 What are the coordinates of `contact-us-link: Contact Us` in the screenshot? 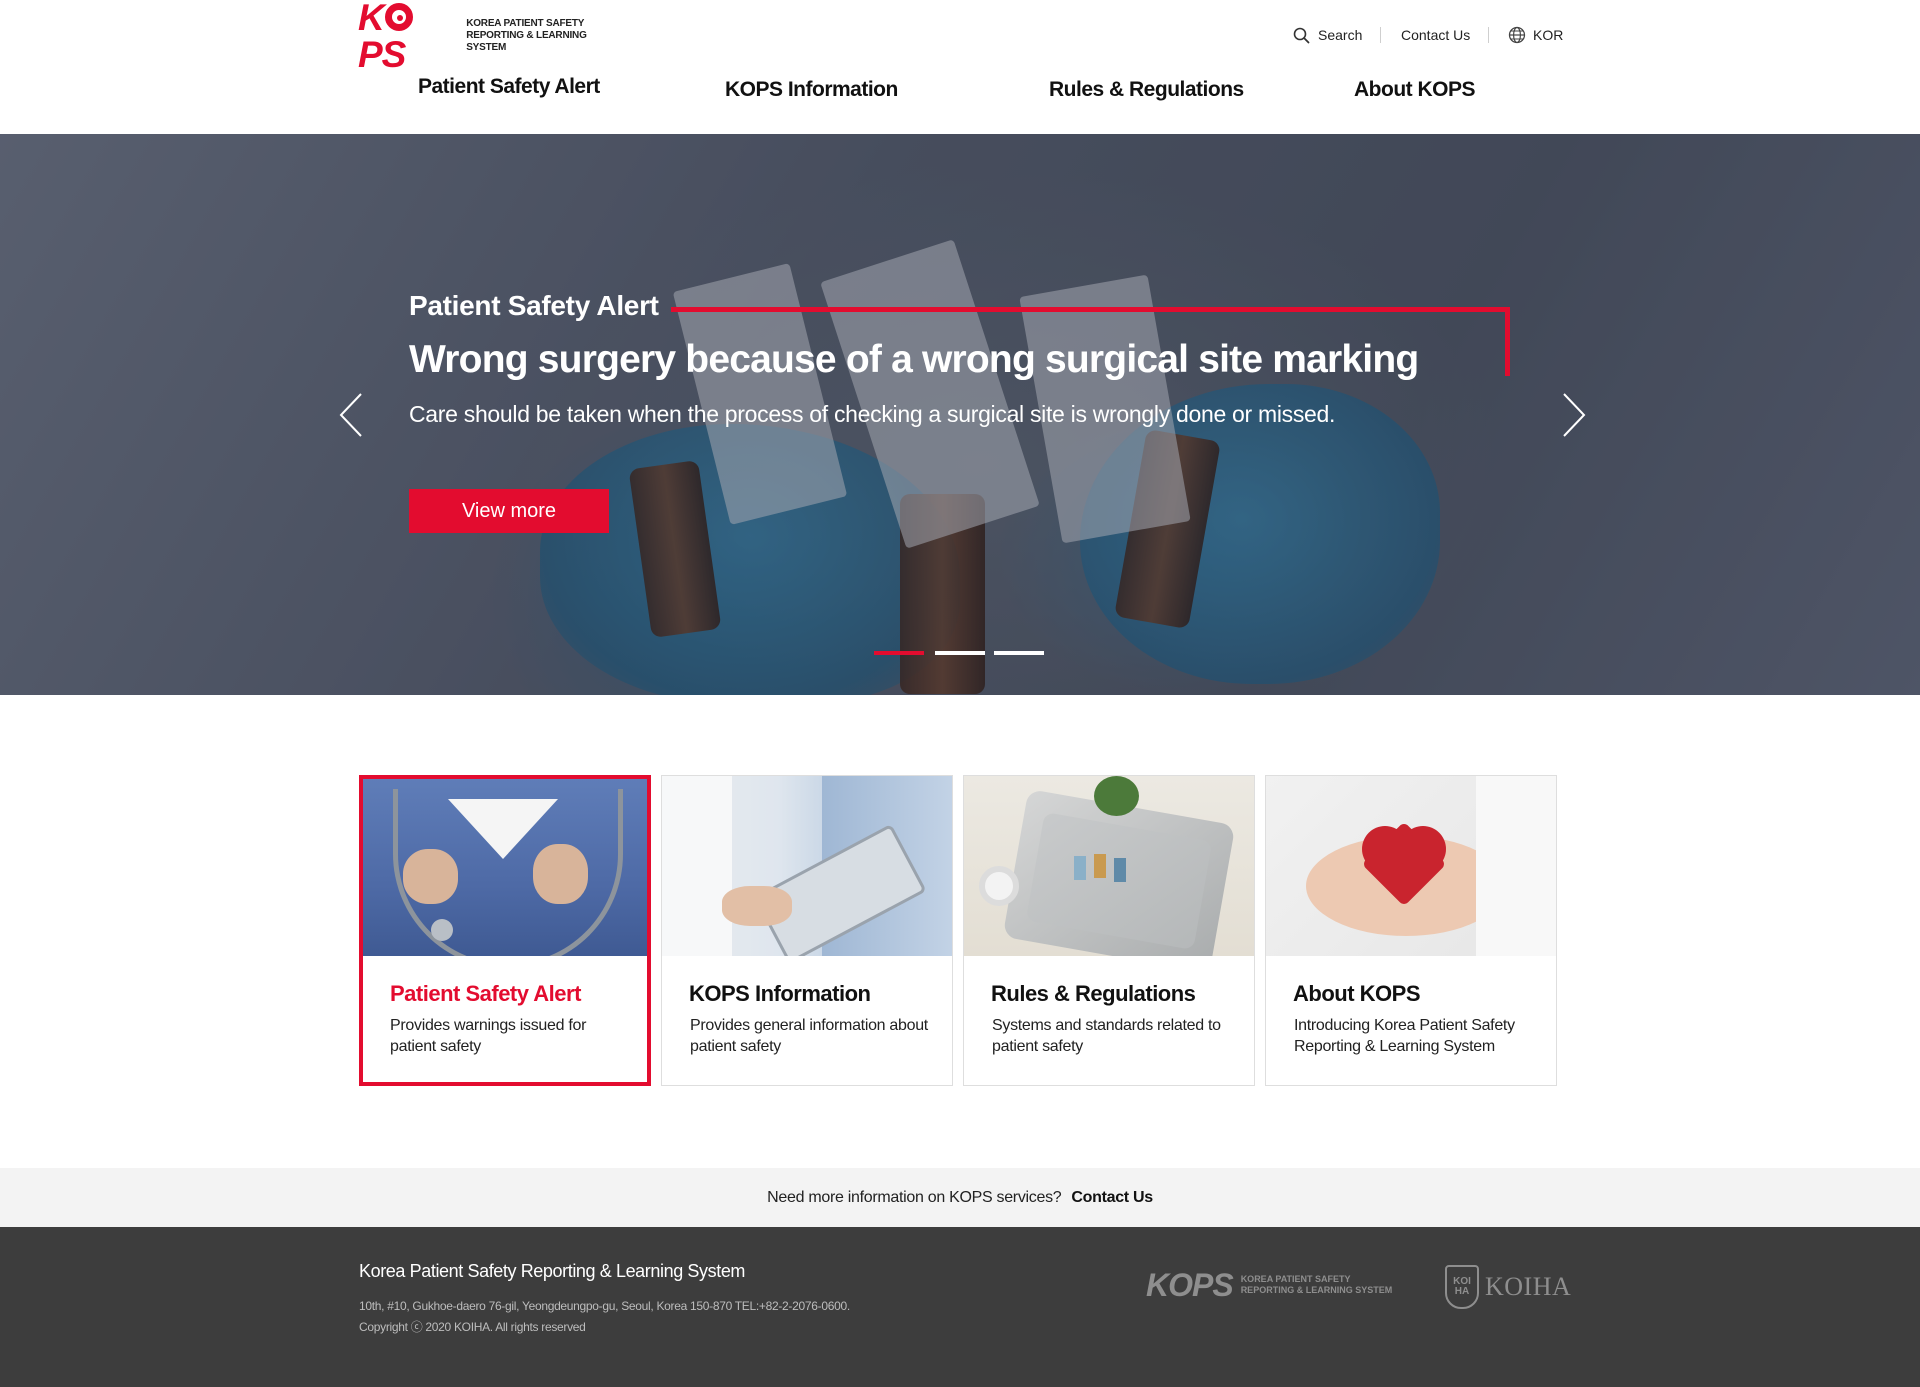 It's located at (1435, 35).